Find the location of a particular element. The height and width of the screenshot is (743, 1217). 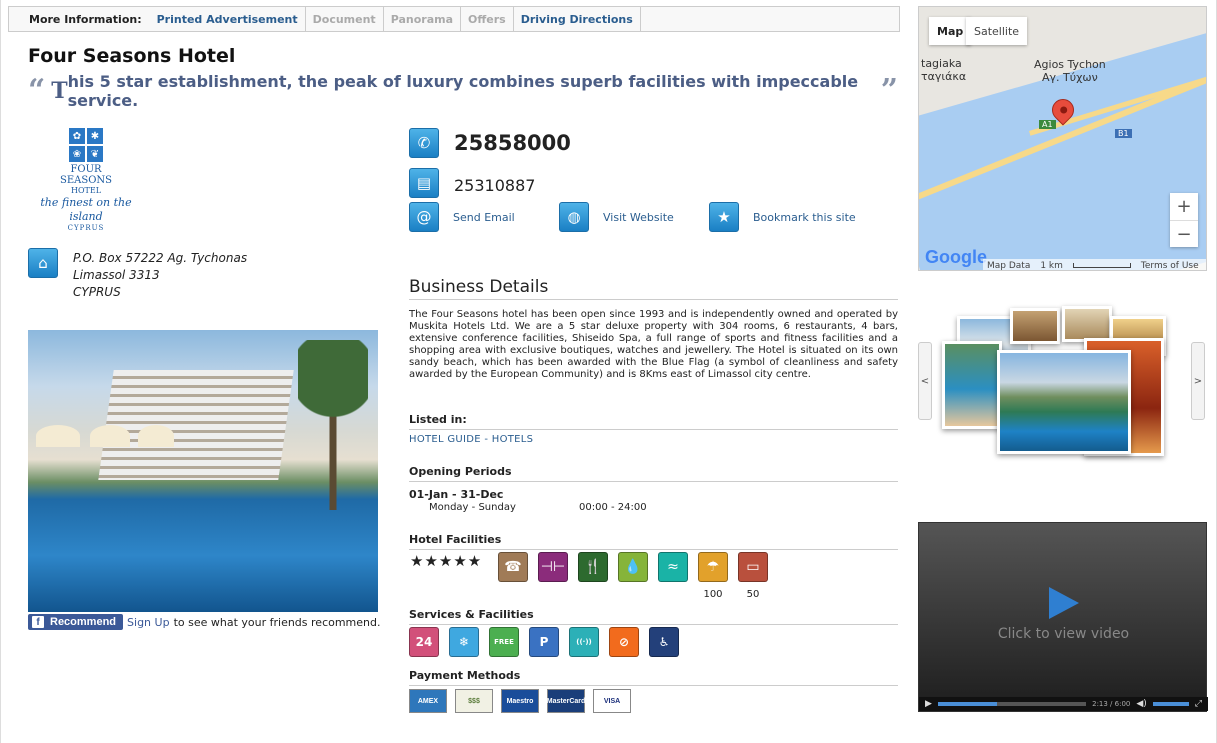

business-details-heading: Business Details is located at coordinates (653, 288).